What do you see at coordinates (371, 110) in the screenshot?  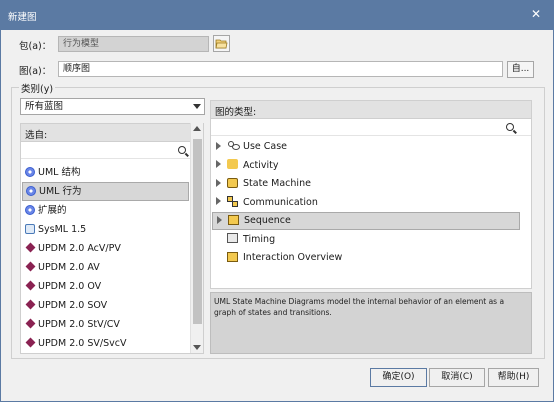 I see `right-panel-header: 图的类型:` at bounding box center [371, 110].